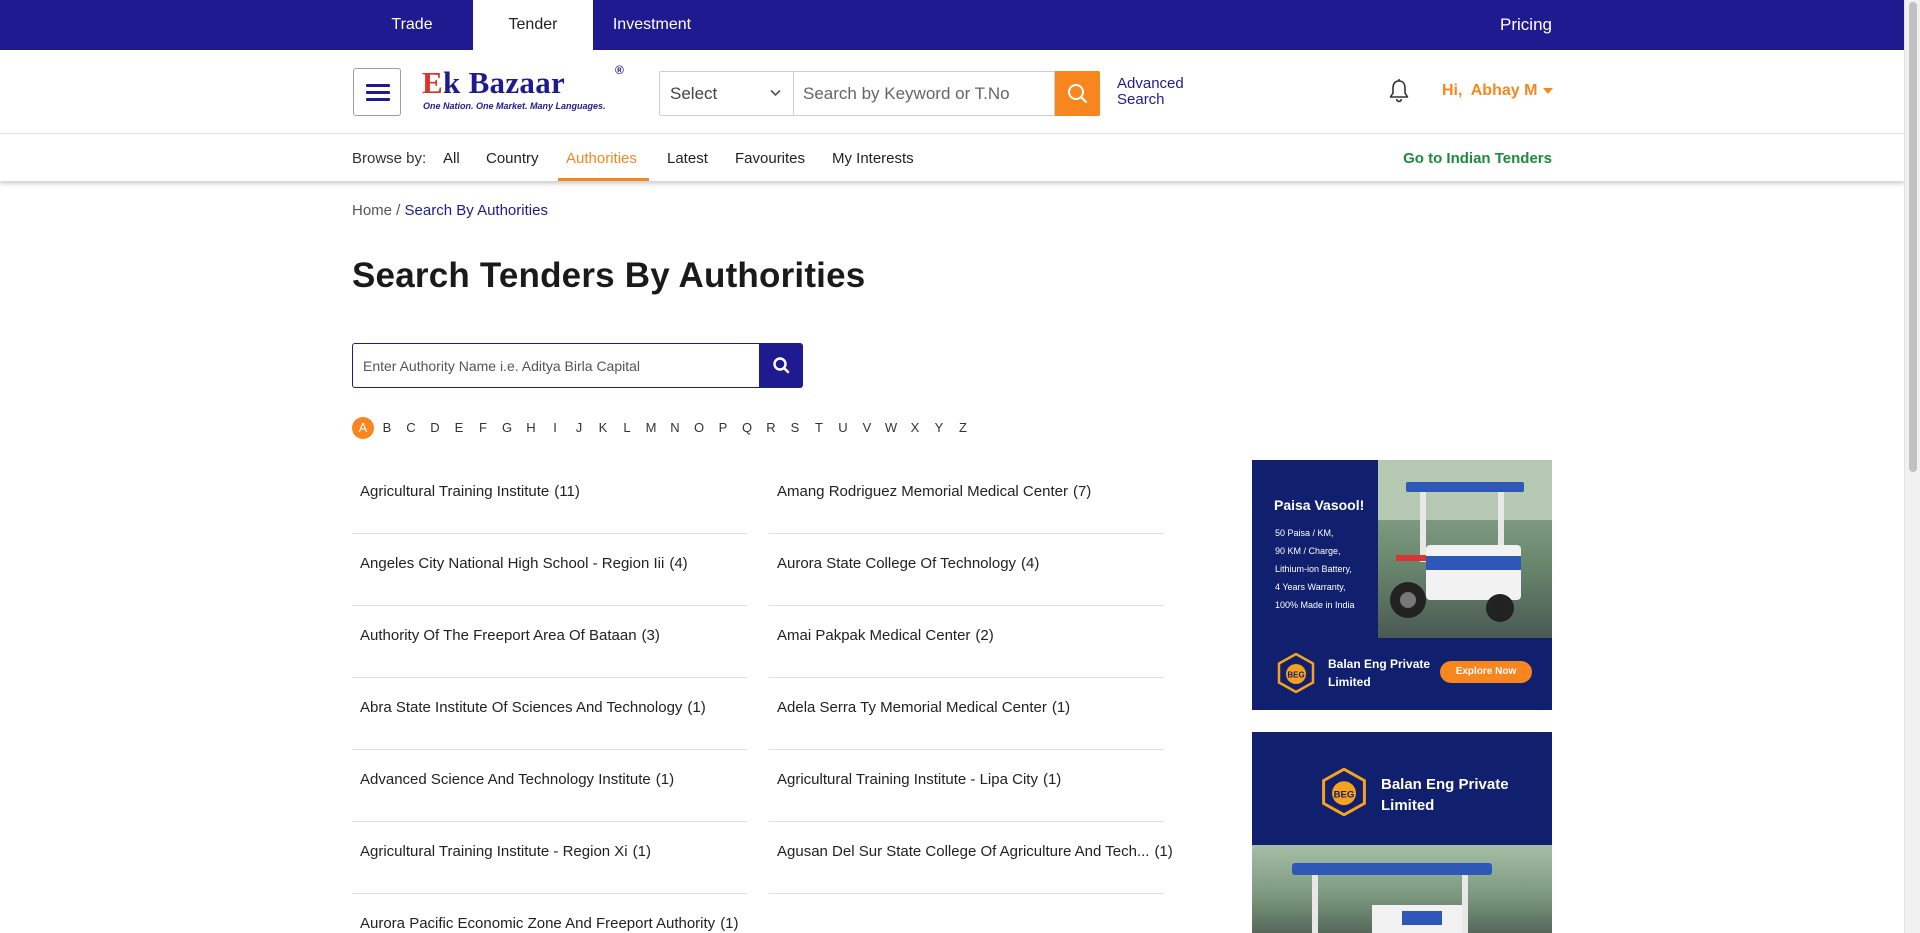 The height and width of the screenshot is (933, 1920). What do you see at coordinates (387, 428) in the screenshot?
I see `letter-filter-b: B` at bounding box center [387, 428].